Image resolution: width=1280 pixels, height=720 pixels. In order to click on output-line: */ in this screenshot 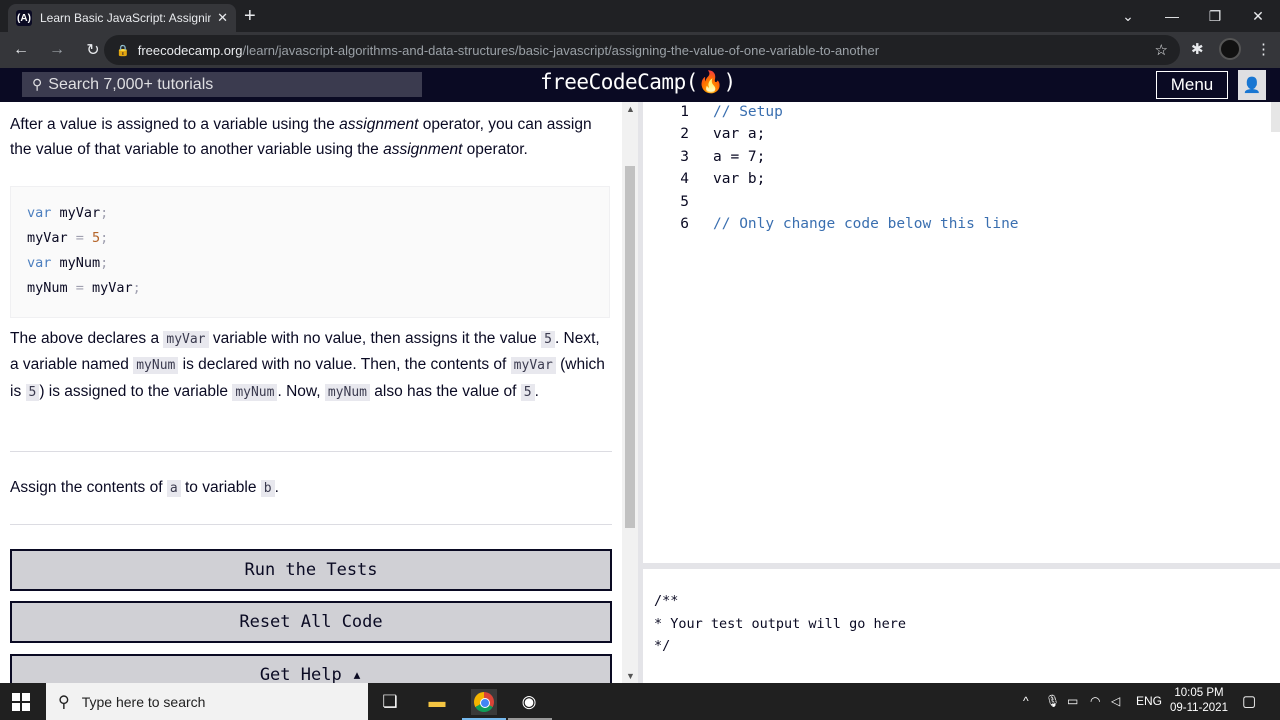, I will do `click(662, 646)`.